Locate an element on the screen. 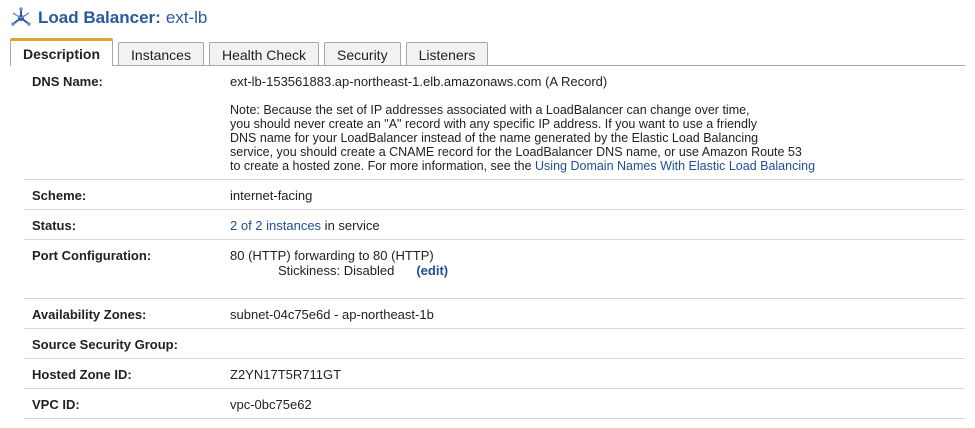  tab-security: Security is located at coordinates (362, 54).